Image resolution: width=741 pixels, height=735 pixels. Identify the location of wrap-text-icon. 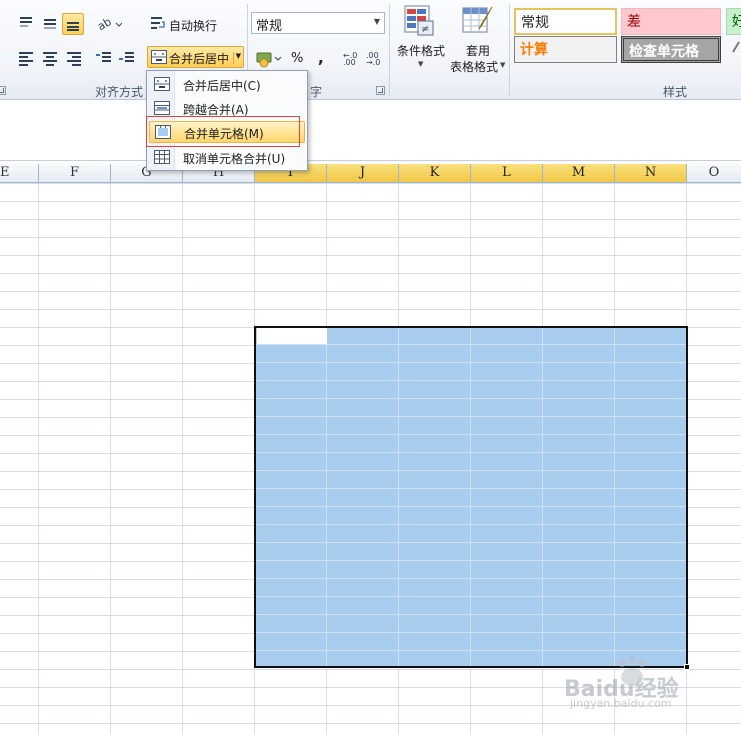
(158, 23).